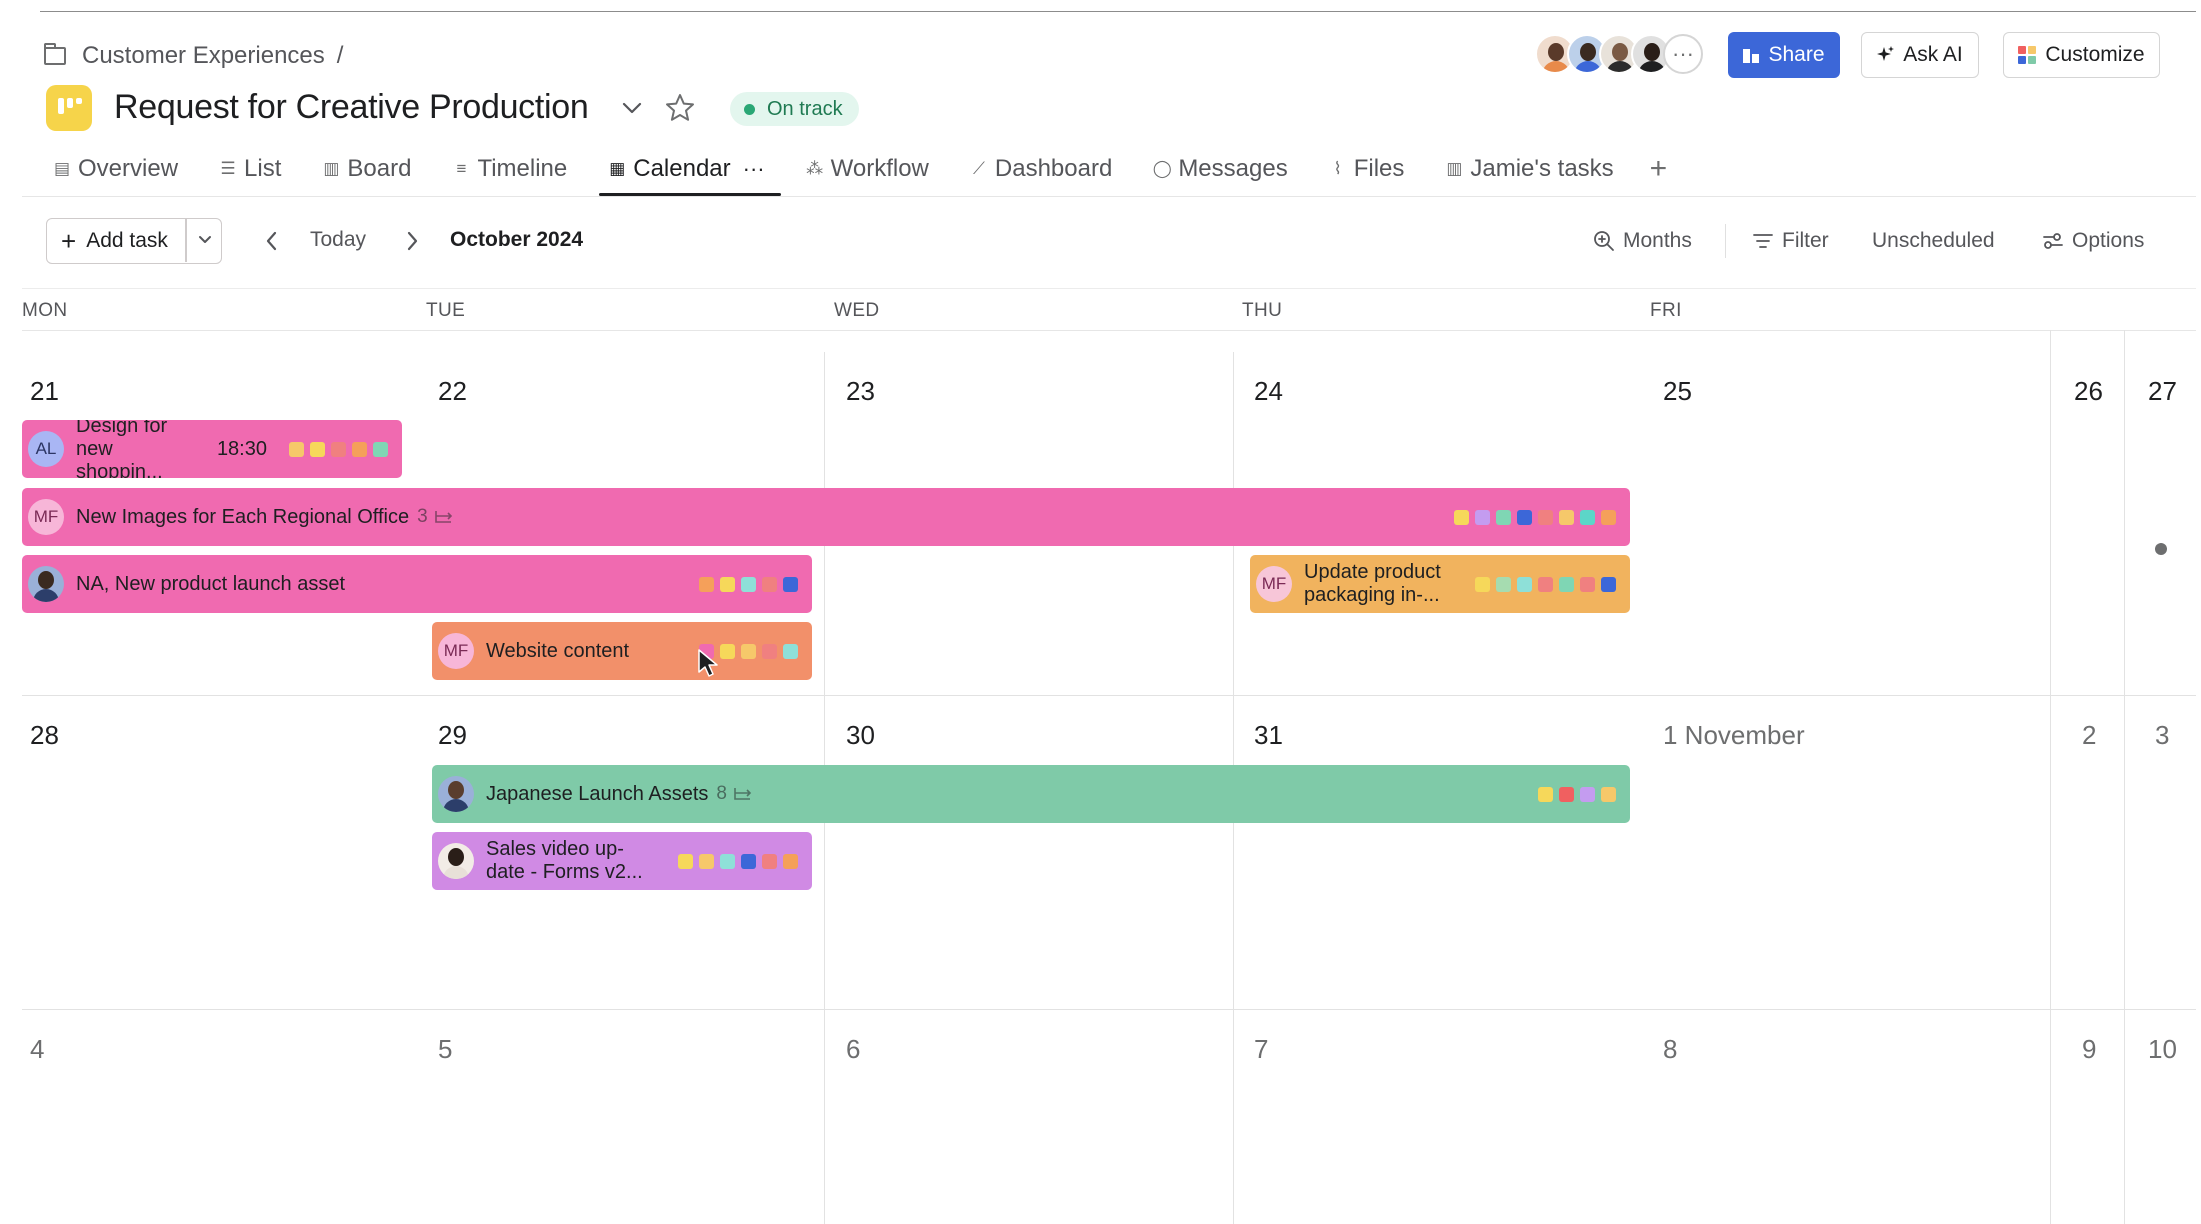 This screenshot has height=1224, width=2201. What do you see at coordinates (815, 168) in the screenshot?
I see `workflow-icon: ⁂` at bounding box center [815, 168].